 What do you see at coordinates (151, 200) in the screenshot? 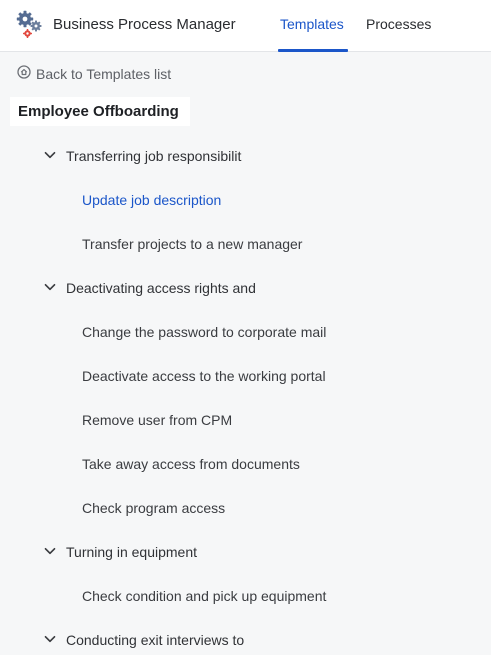
I see `tree-item-update-job-description: Update job description` at bounding box center [151, 200].